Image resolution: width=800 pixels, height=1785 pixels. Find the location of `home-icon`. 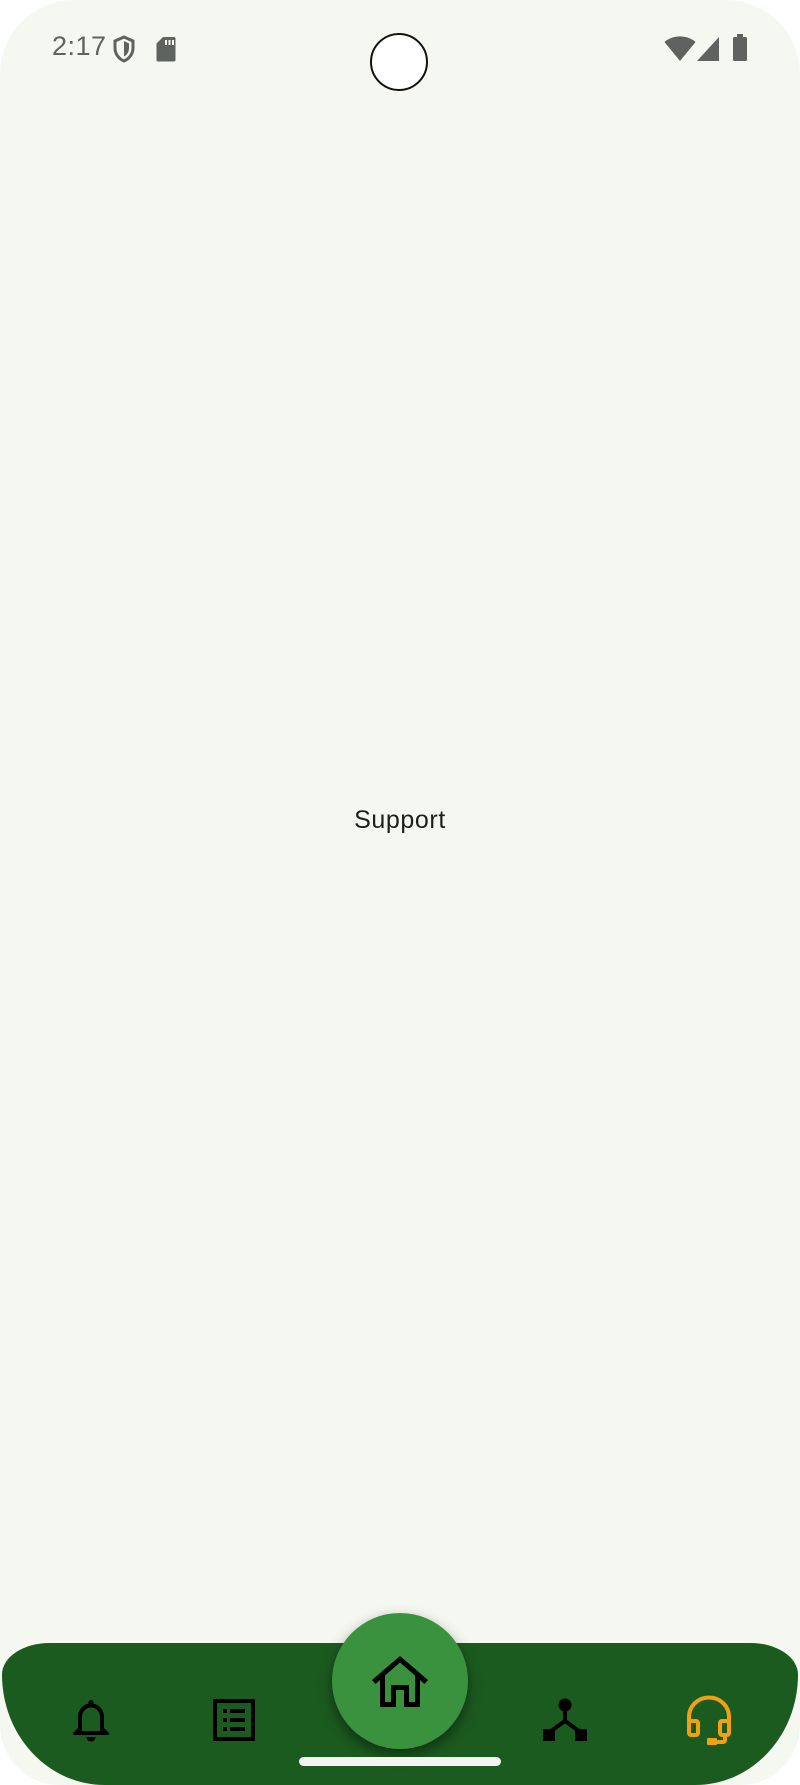

home-icon is located at coordinates (400, 1681).